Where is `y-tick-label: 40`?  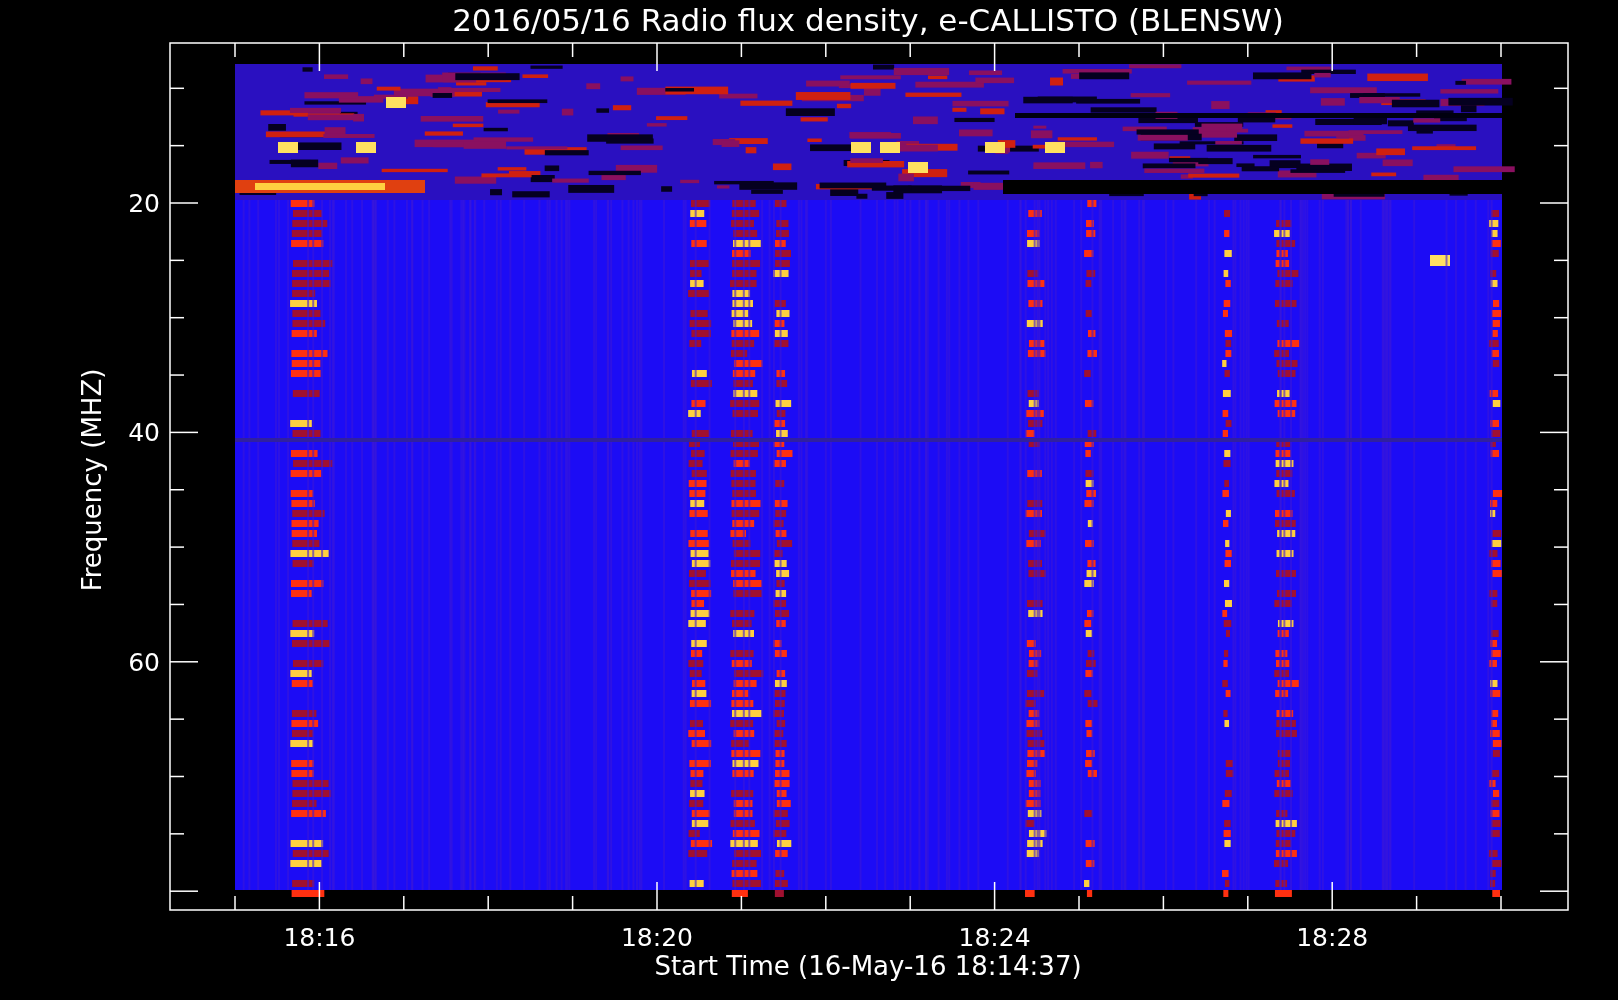 y-tick-label: 40 is located at coordinates (144, 433).